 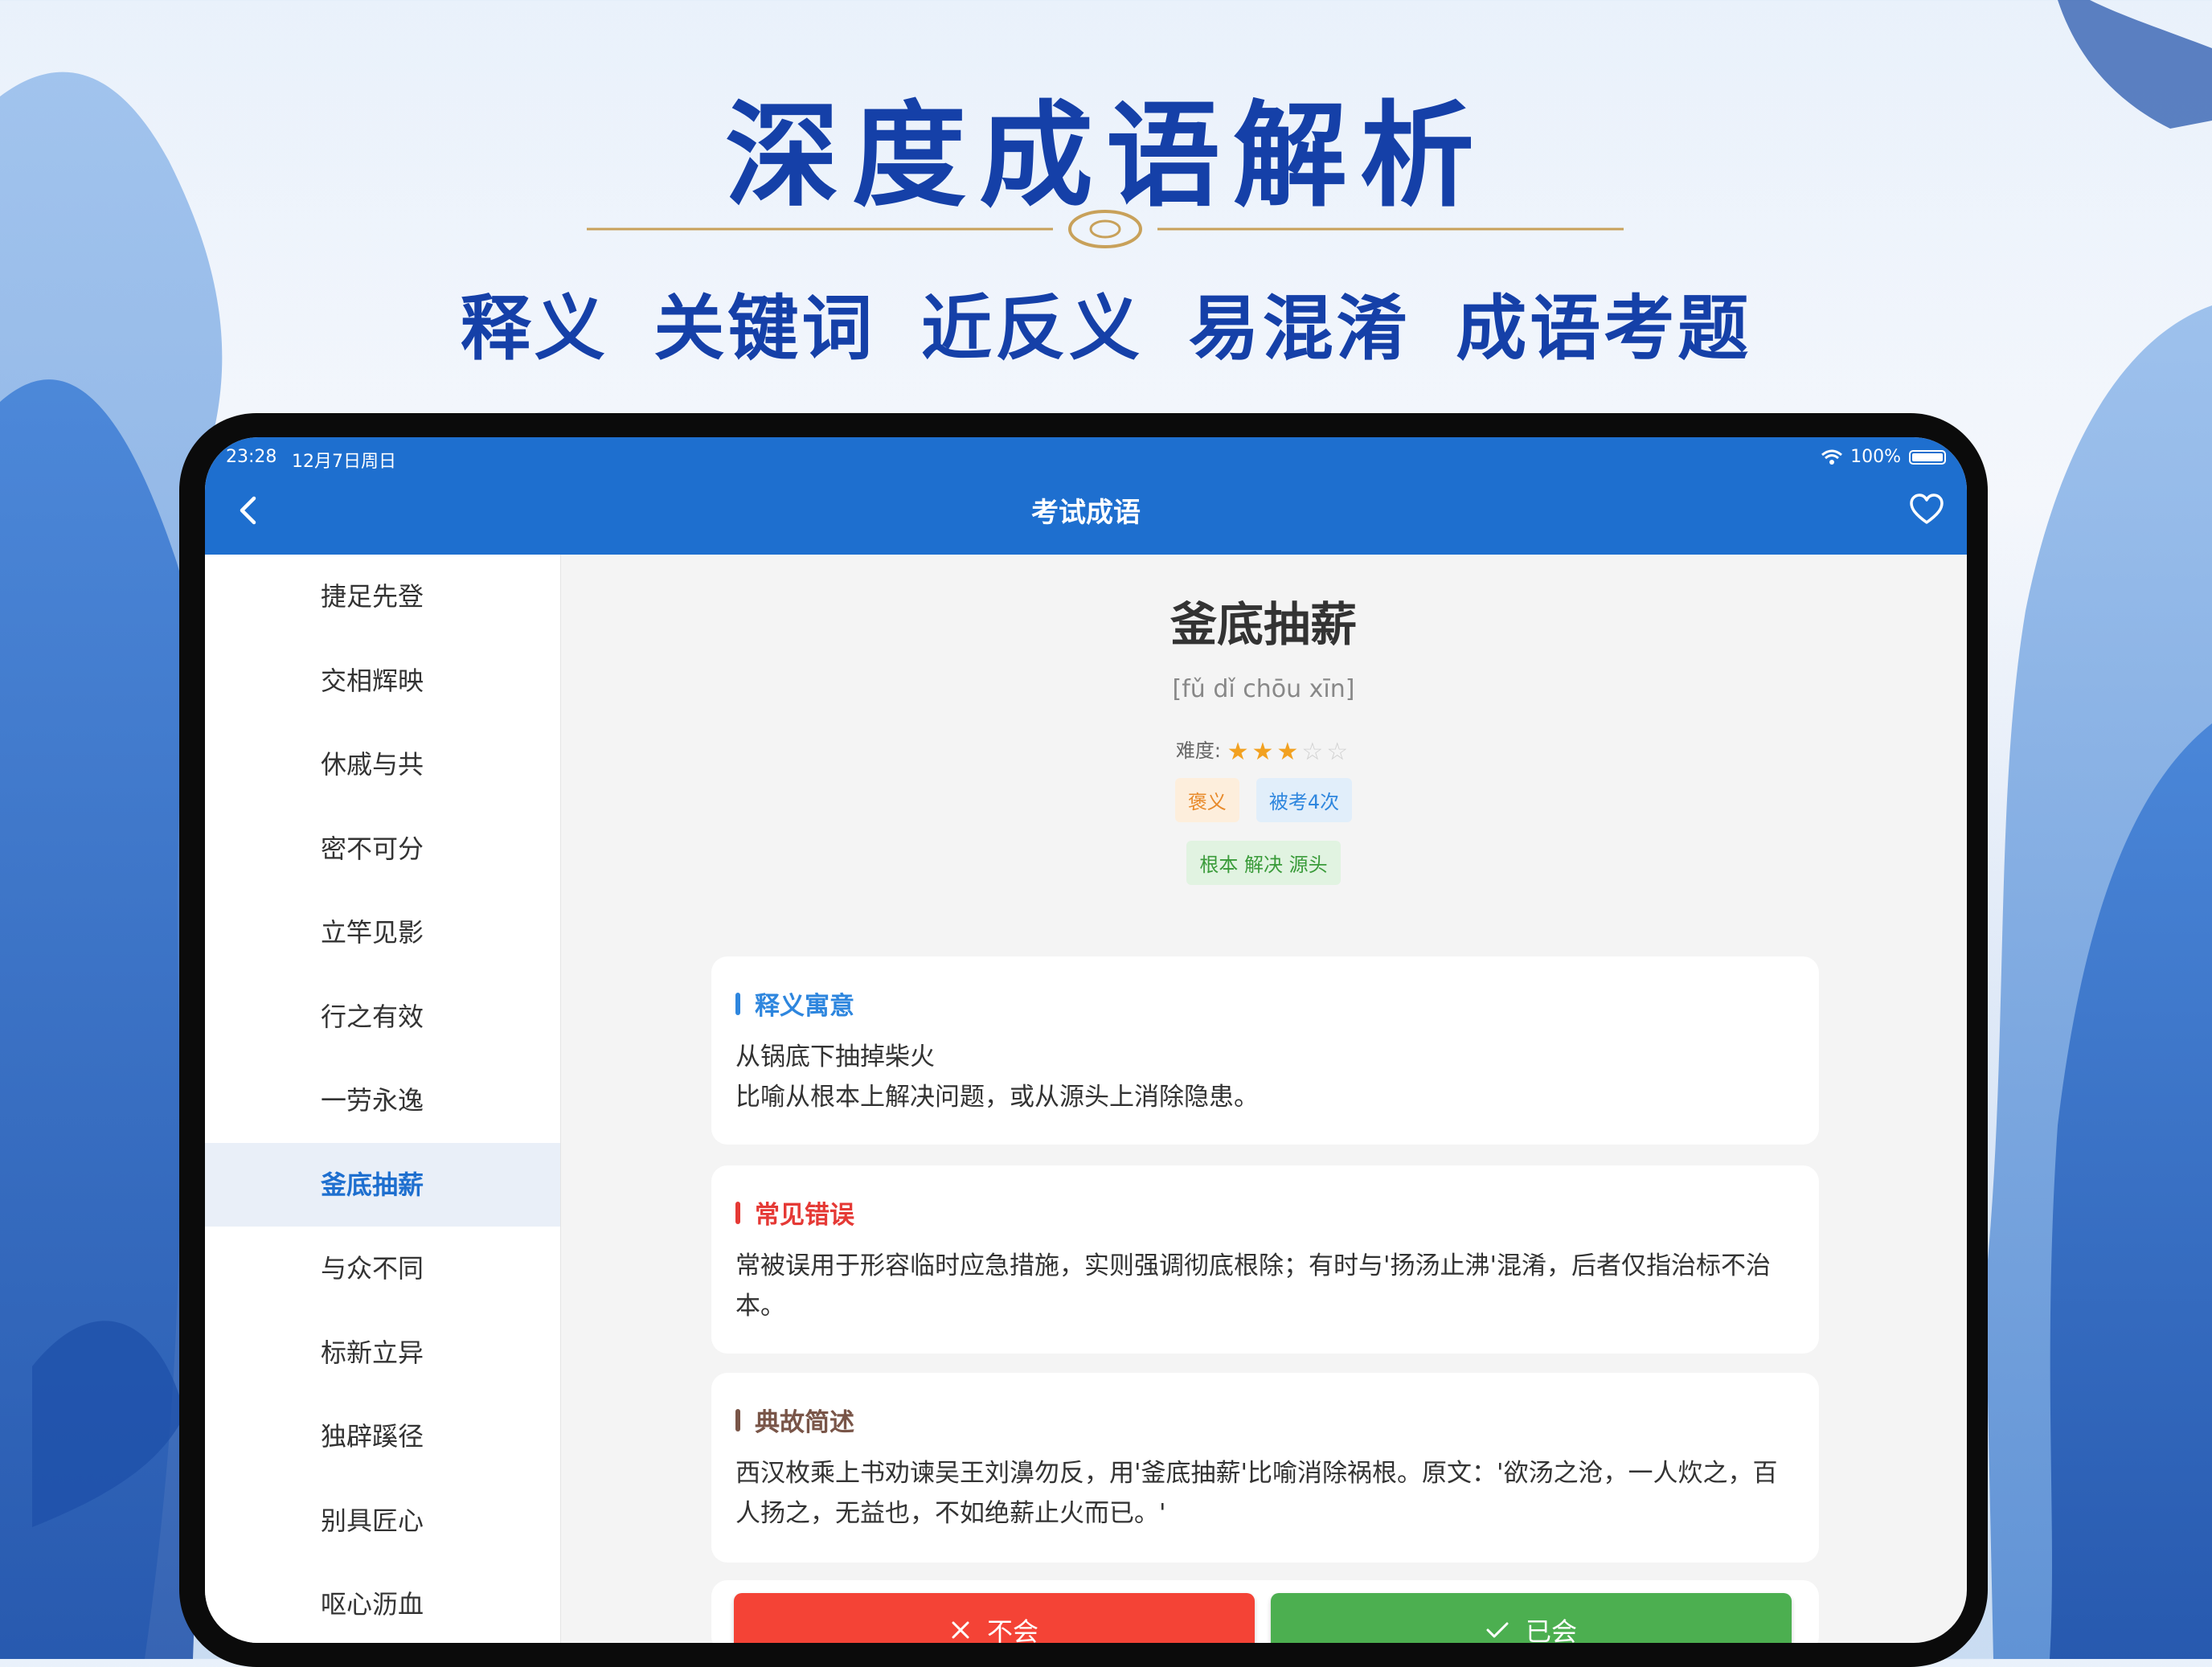 I want to click on cloud-ornament-icon, so click(x=1105, y=229).